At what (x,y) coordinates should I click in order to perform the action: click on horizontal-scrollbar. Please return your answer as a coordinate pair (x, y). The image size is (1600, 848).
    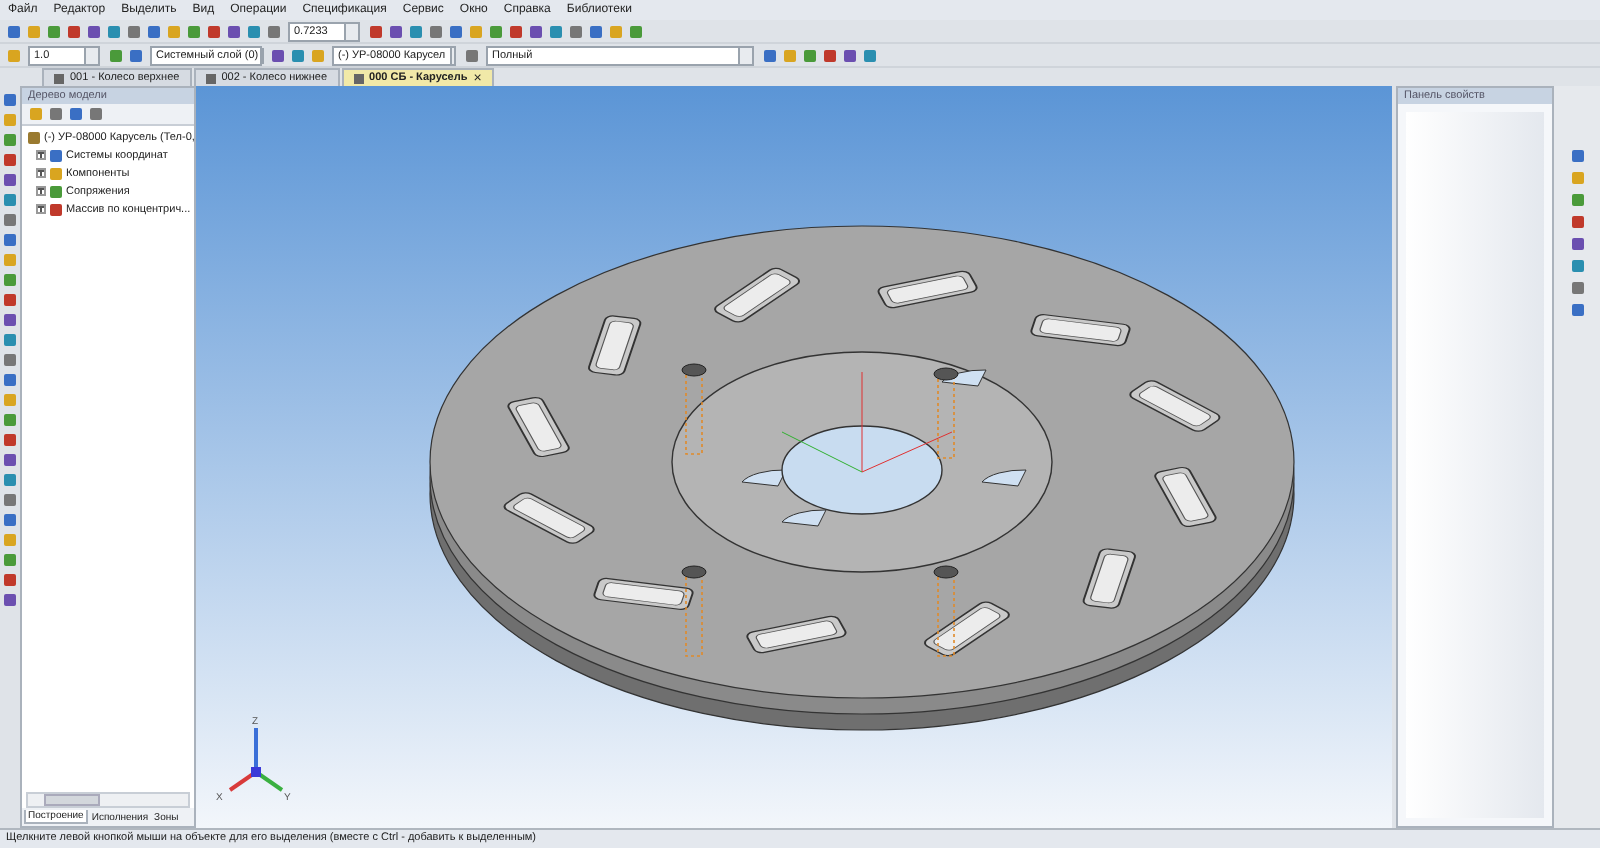
    Looking at the image, I should click on (108, 800).